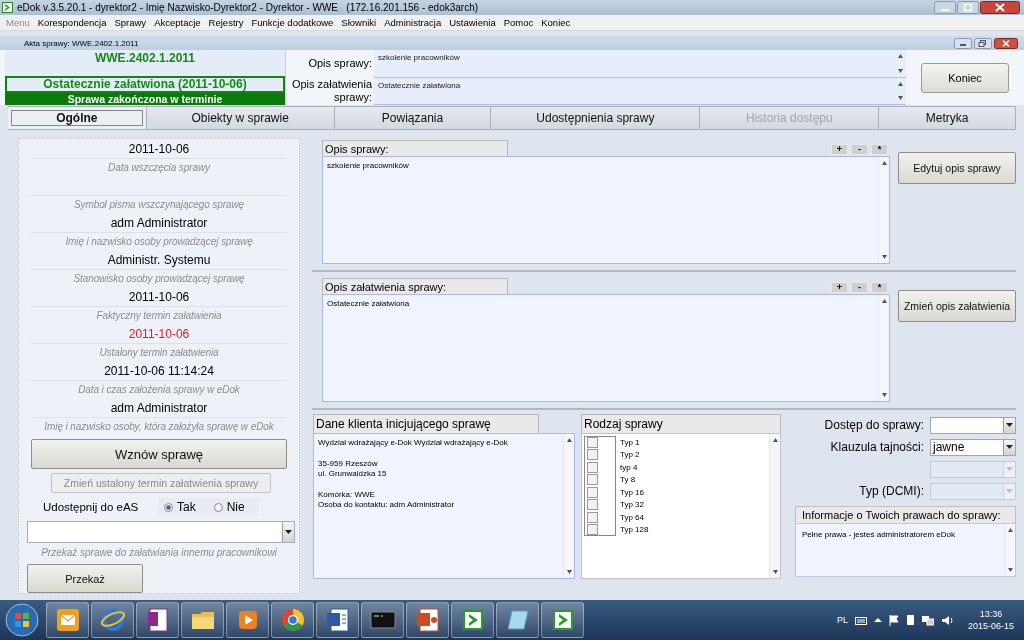 The width and height of the screenshot is (1024, 640). What do you see at coordinates (991, 614) in the screenshot?
I see `clock-time: 13:36` at bounding box center [991, 614].